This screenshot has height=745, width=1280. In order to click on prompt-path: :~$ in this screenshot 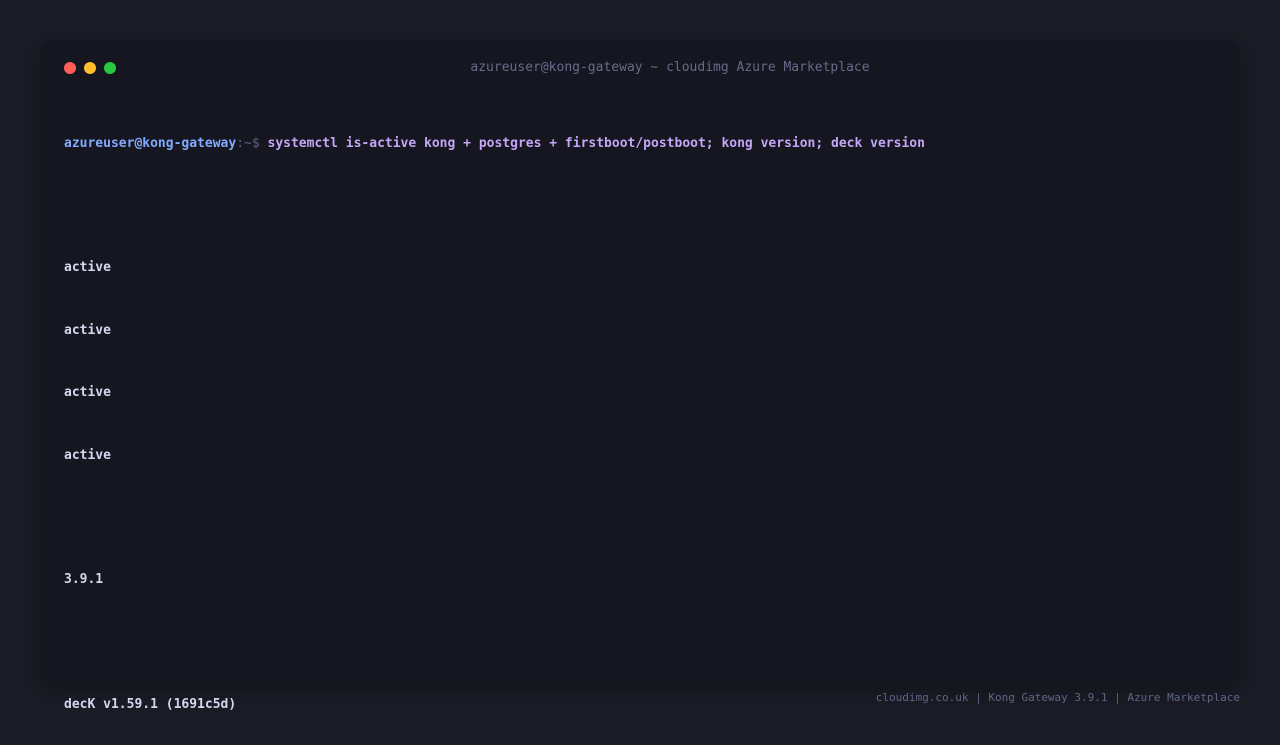, I will do `click(248, 143)`.